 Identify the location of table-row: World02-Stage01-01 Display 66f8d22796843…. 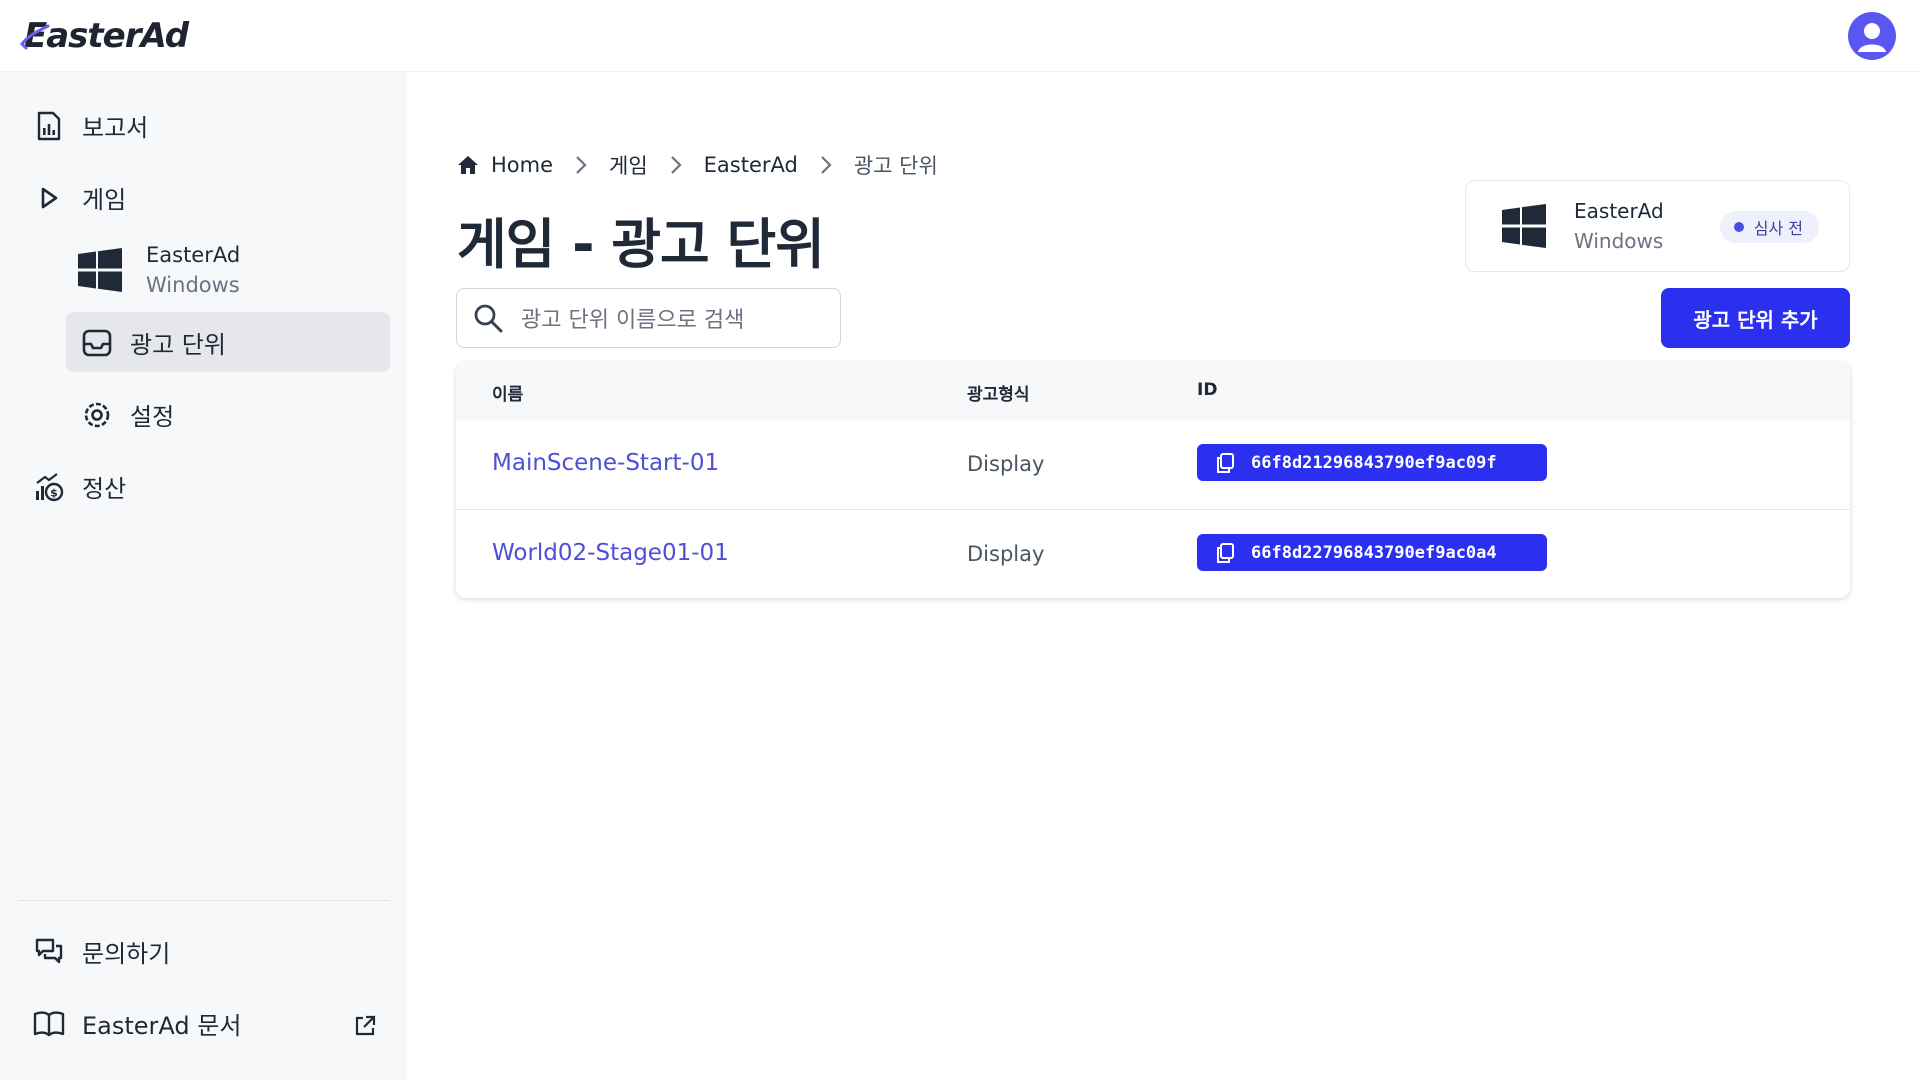
(1153, 553).